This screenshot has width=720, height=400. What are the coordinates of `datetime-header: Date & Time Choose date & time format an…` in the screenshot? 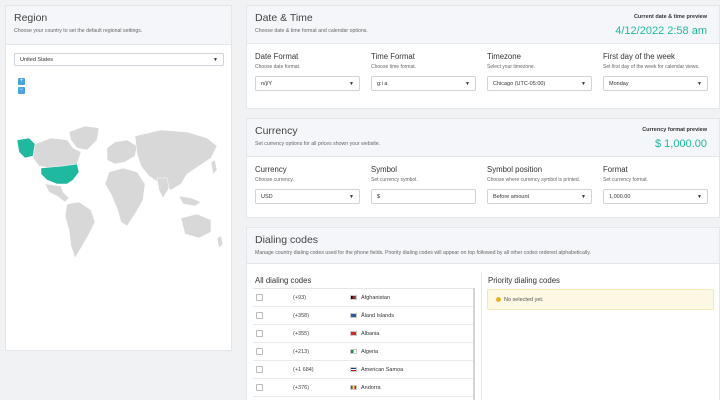 It's located at (483, 25).